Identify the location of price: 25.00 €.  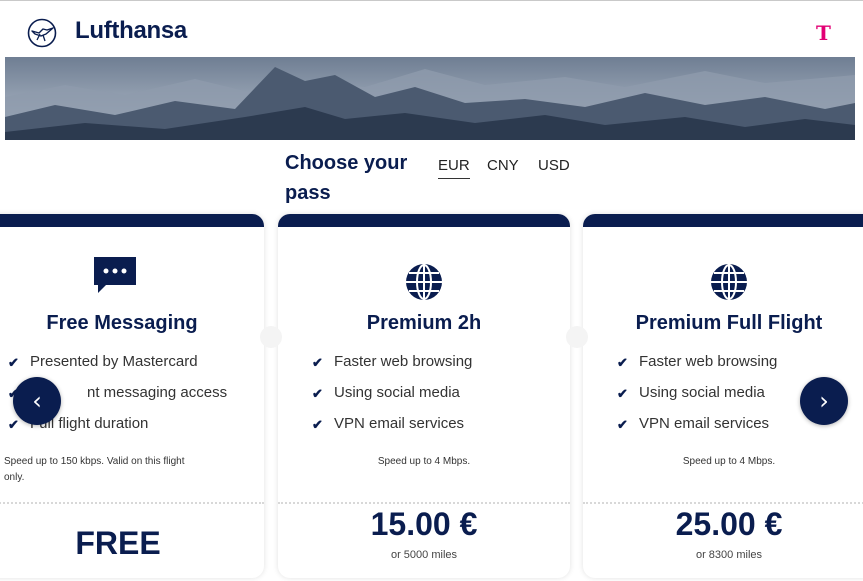
(729, 524).